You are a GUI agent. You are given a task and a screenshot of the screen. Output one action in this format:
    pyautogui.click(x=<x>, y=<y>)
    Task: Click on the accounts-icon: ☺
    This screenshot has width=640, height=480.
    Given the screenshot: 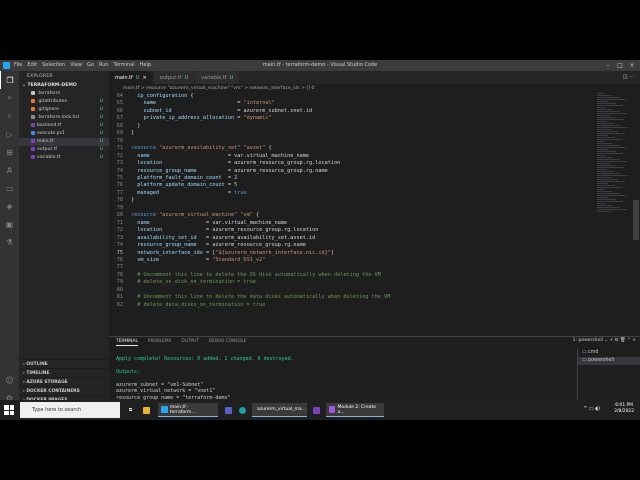 What is the action you would take?
    pyautogui.click(x=9, y=380)
    